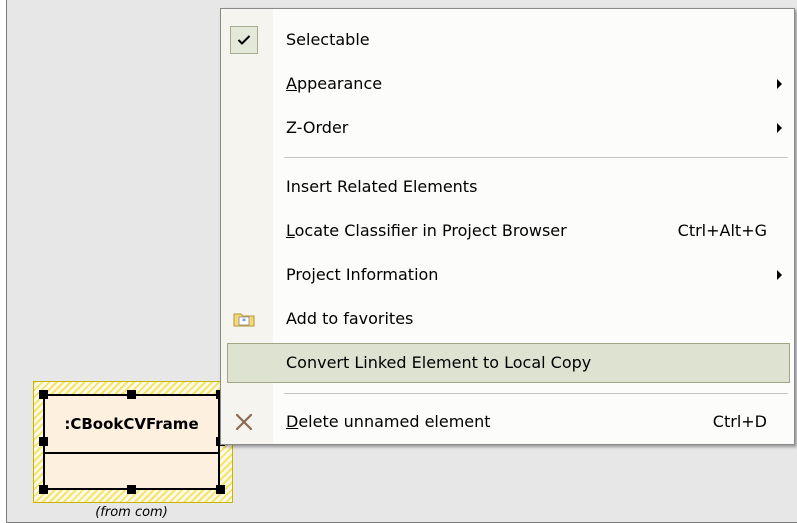 Image resolution: width=797 pixels, height=523 pixels. Describe the element at coordinates (220, 489) in the screenshot. I see `resize-handle-bottom-right` at that location.